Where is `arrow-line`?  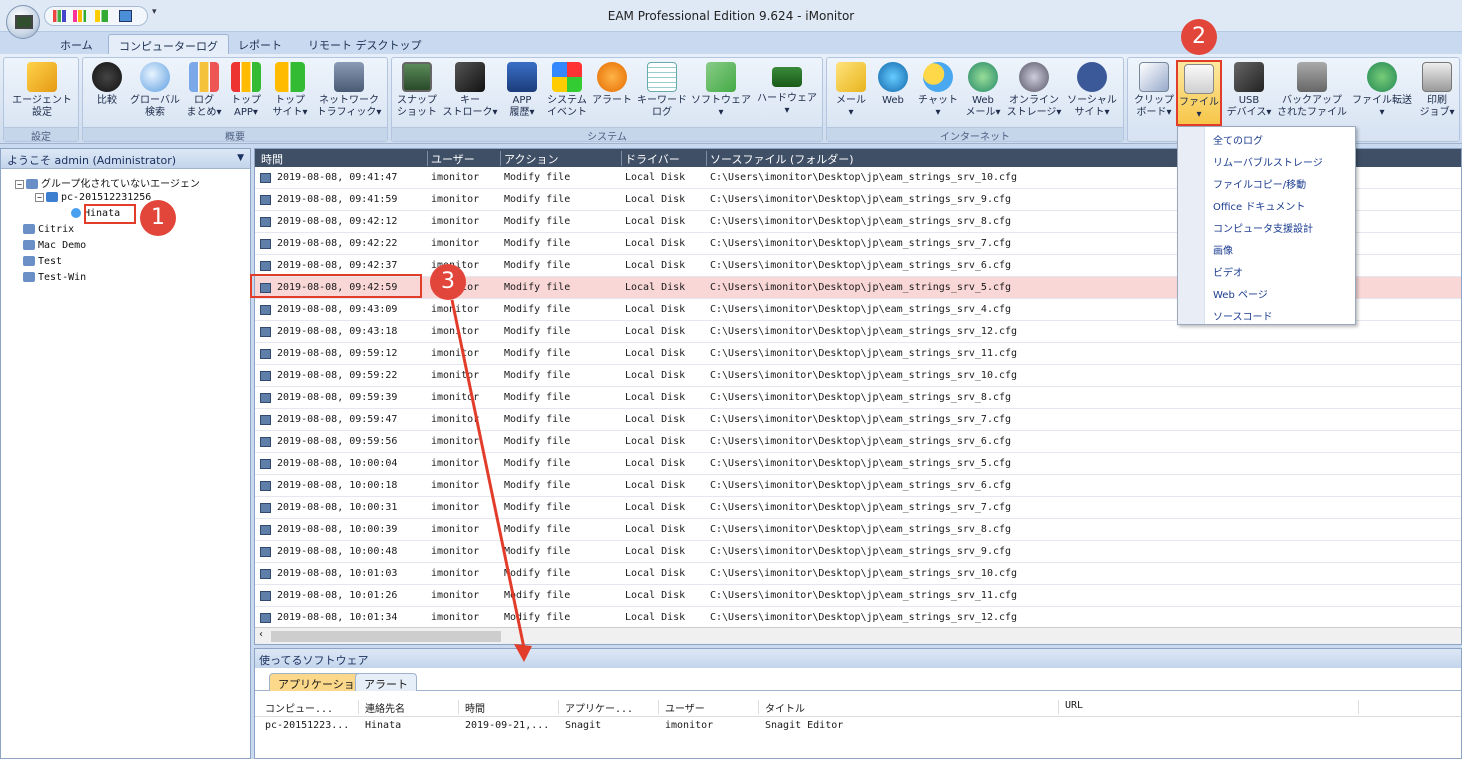
arrow-line is located at coordinates (488, 474).